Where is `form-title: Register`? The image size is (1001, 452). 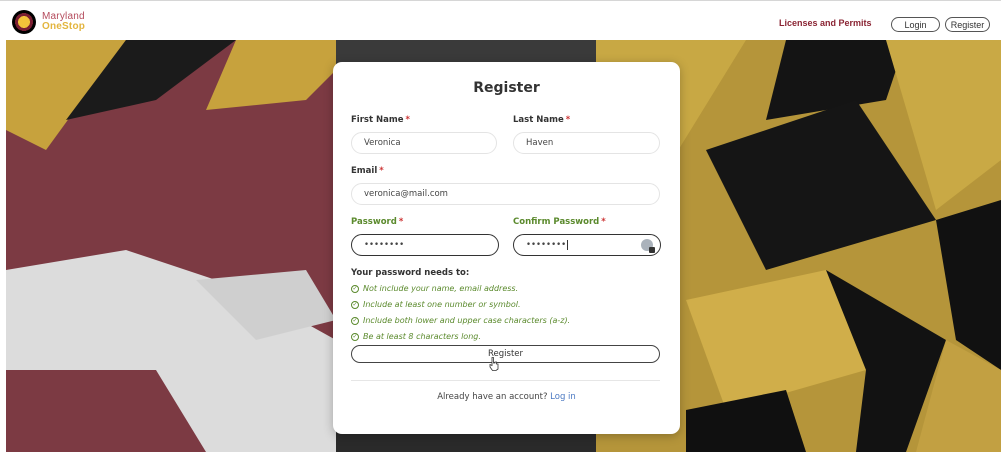 form-title: Register is located at coordinates (506, 88).